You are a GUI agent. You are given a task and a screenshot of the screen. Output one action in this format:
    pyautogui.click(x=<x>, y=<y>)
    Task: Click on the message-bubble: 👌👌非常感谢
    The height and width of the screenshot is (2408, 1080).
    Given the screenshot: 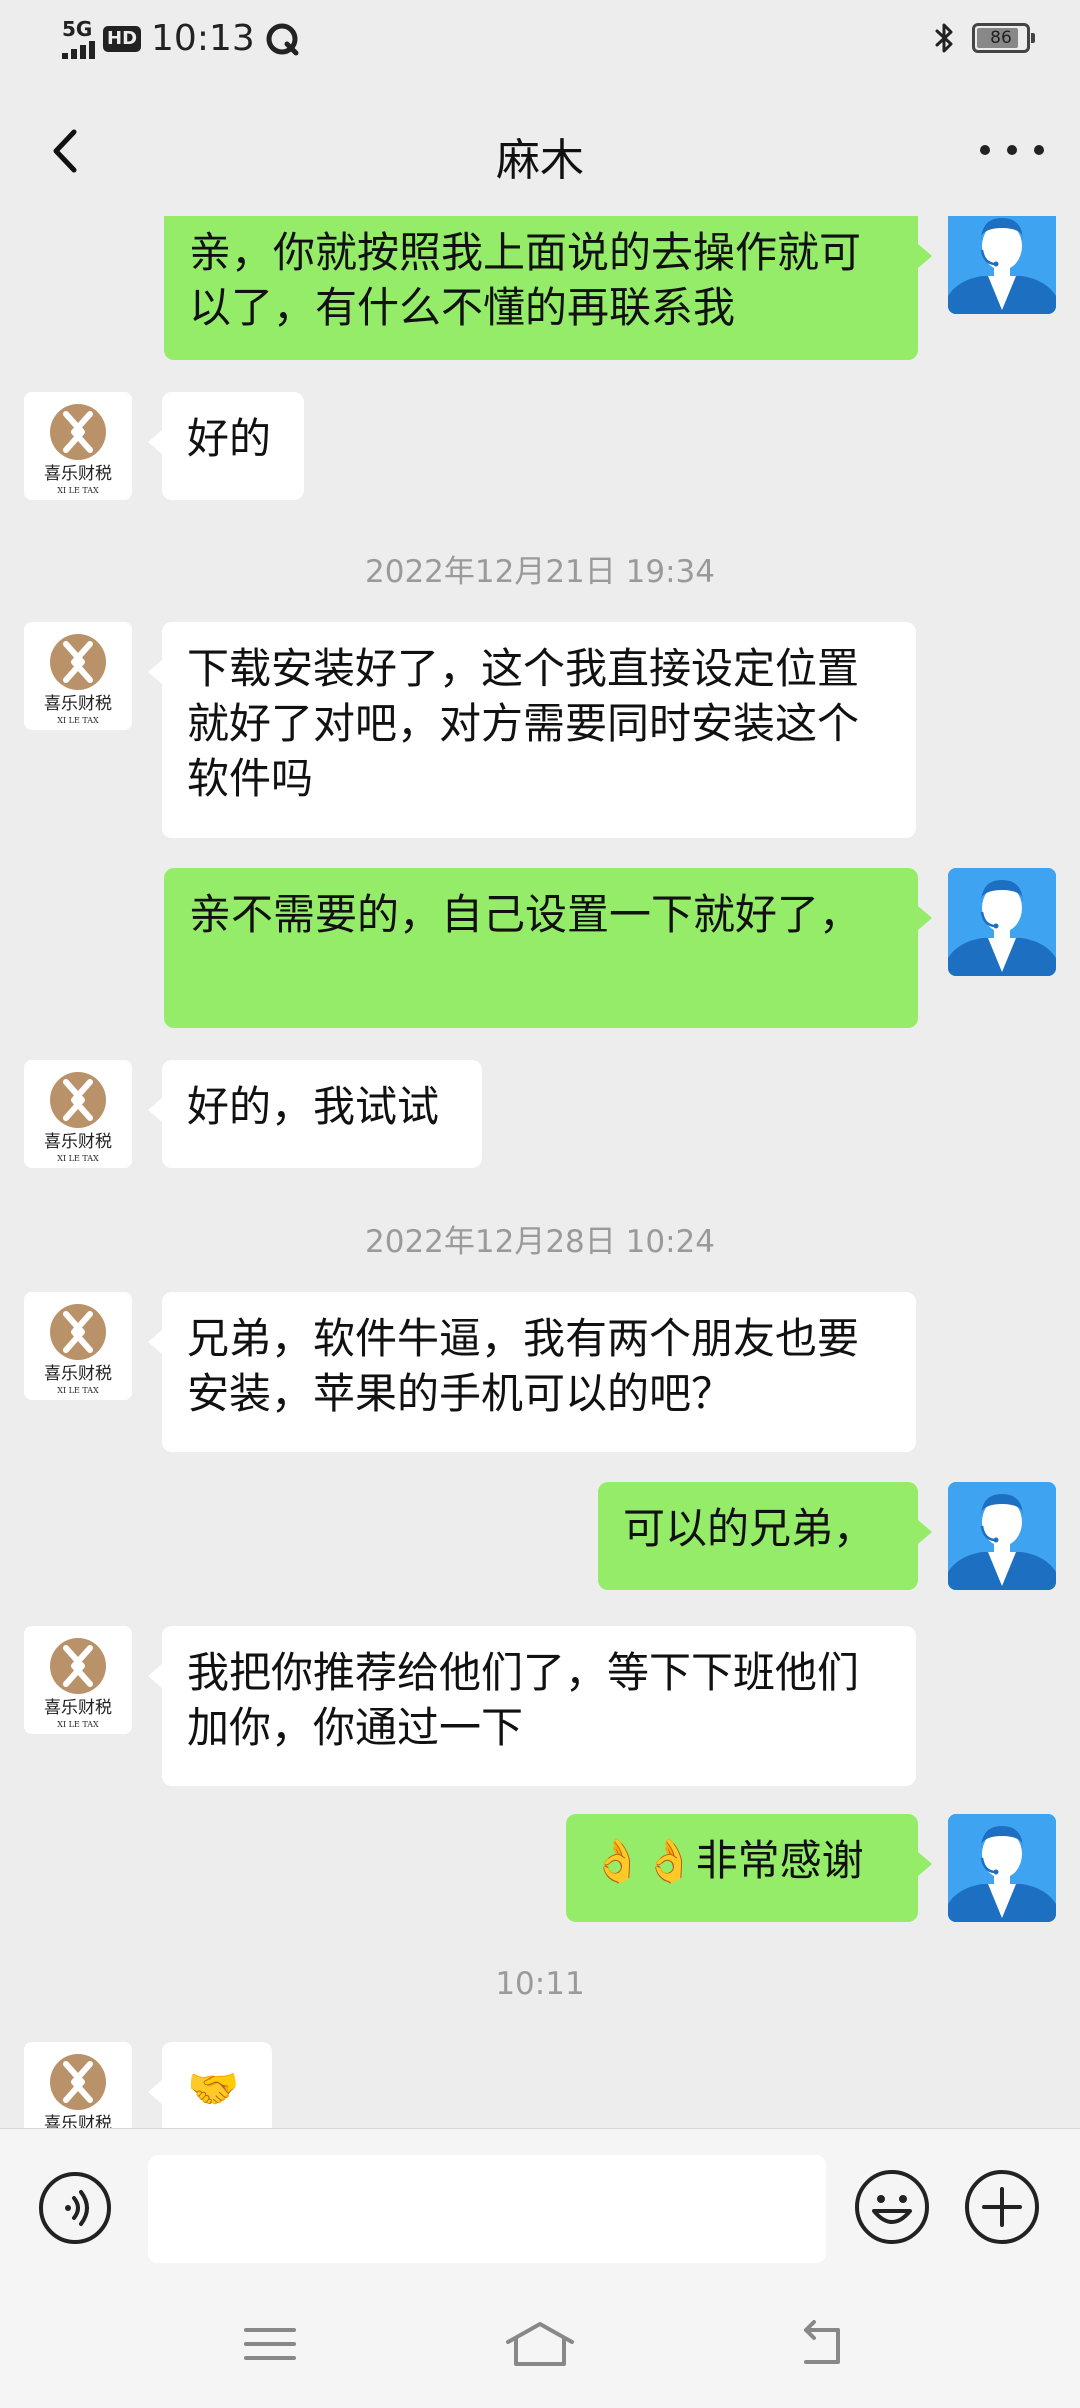 What is the action you would take?
    pyautogui.click(x=749, y=1868)
    